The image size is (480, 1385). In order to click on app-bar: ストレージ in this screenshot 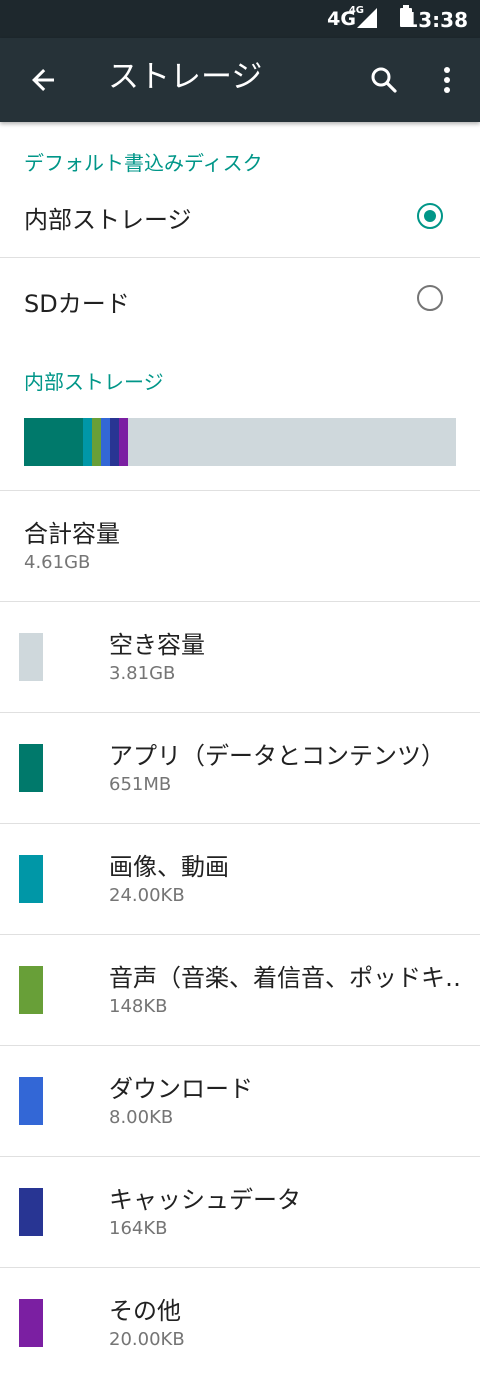, I will do `click(240, 80)`.